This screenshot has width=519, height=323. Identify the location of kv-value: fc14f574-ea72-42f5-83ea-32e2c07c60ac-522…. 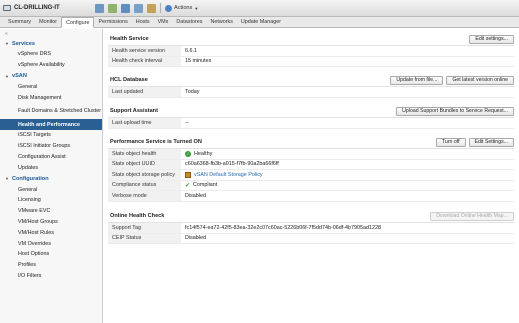
(283, 227).